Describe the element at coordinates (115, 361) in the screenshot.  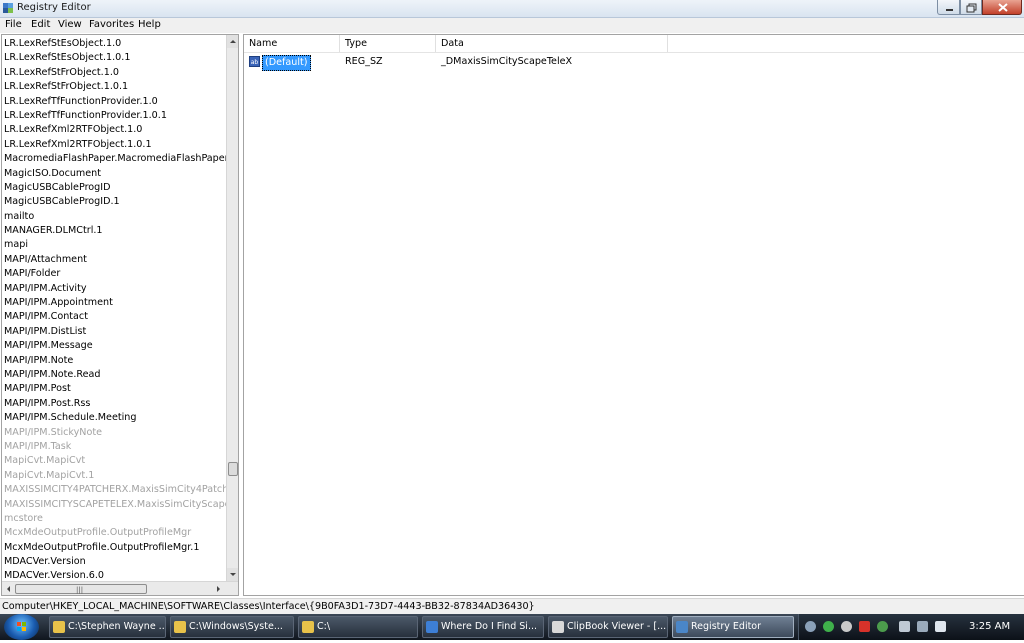
I see `tree-key-item: MAPI/IPM.Note` at that location.